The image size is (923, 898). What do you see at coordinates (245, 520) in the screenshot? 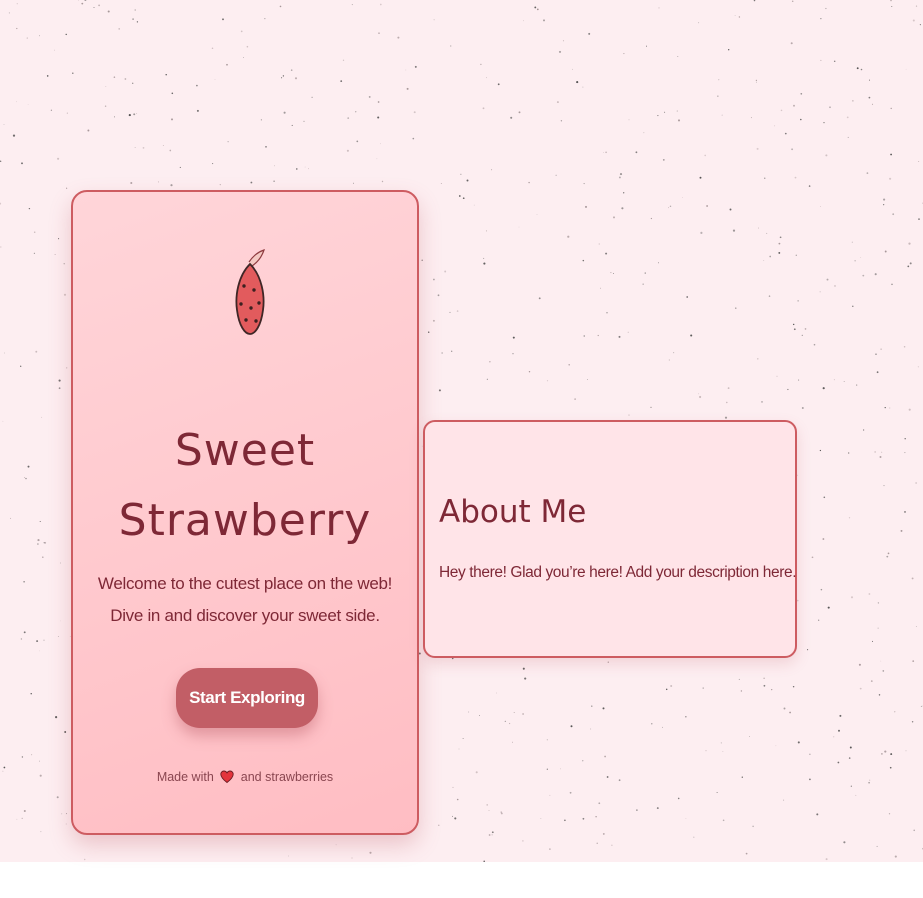
I see `title-line-2: Strawberry` at bounding box center [245, 520].